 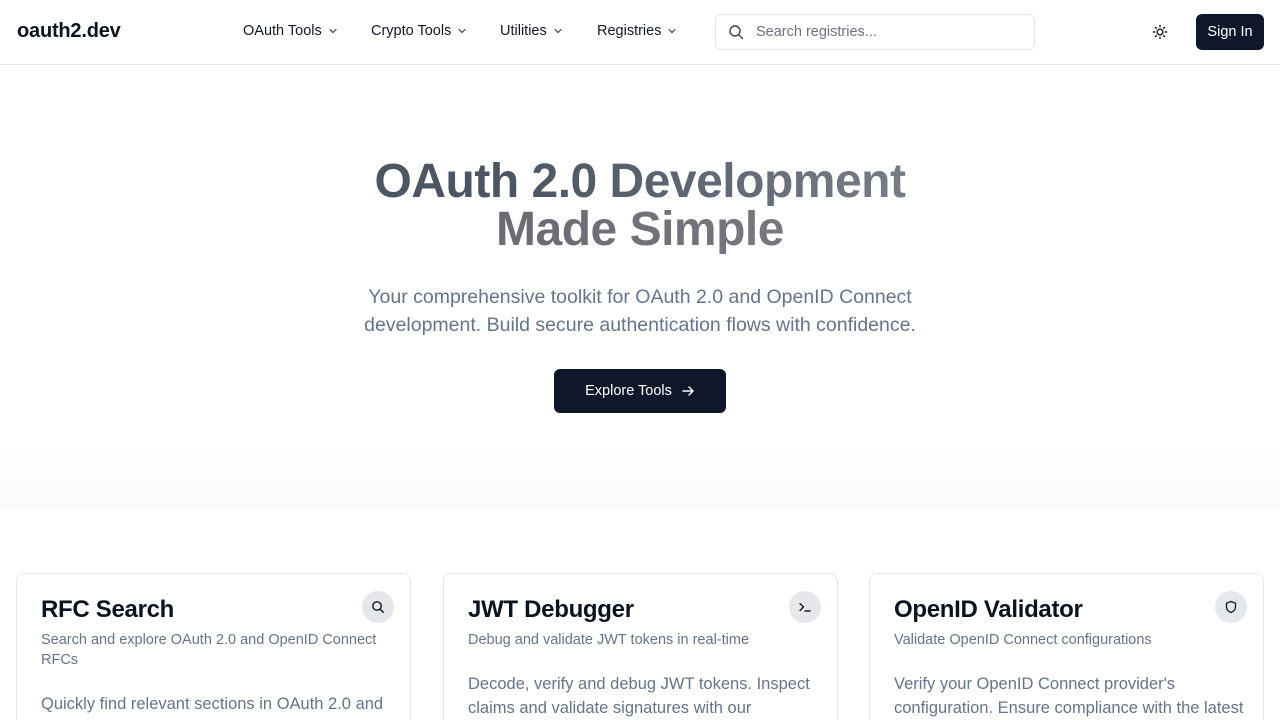 I want to click on nav-oauth-tools: OAuth Tools, so click(x=290, y=31).